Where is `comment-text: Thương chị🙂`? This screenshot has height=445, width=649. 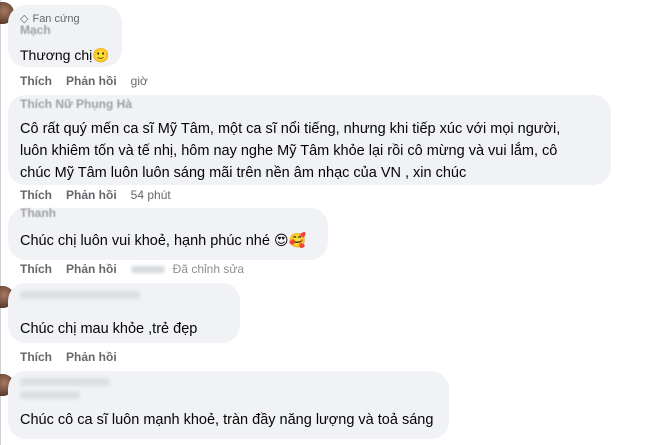 comment-text: Thương chị🙂 is located at coordinates (65, 55).